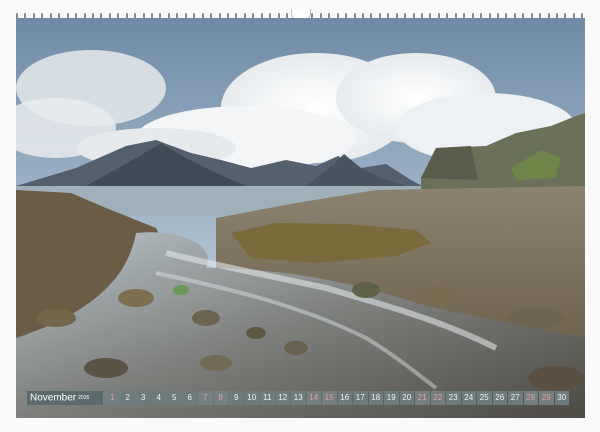  What do you see at coordinates (267, 398) in the screenshot?
I see `day-cell: 11` at bounding box center [267, 398].